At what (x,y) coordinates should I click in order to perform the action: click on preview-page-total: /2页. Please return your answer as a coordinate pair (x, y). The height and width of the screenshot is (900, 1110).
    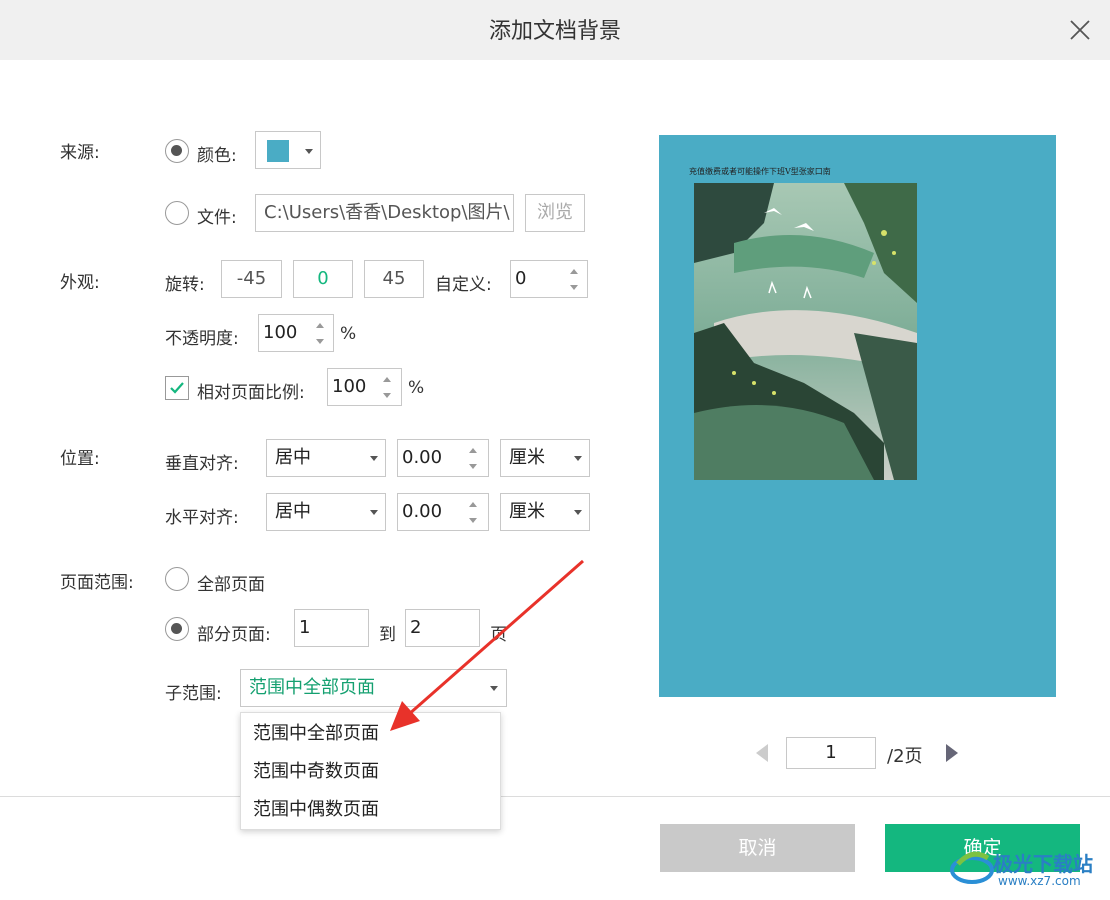
    Looking at the image, I should click on (905, 756).